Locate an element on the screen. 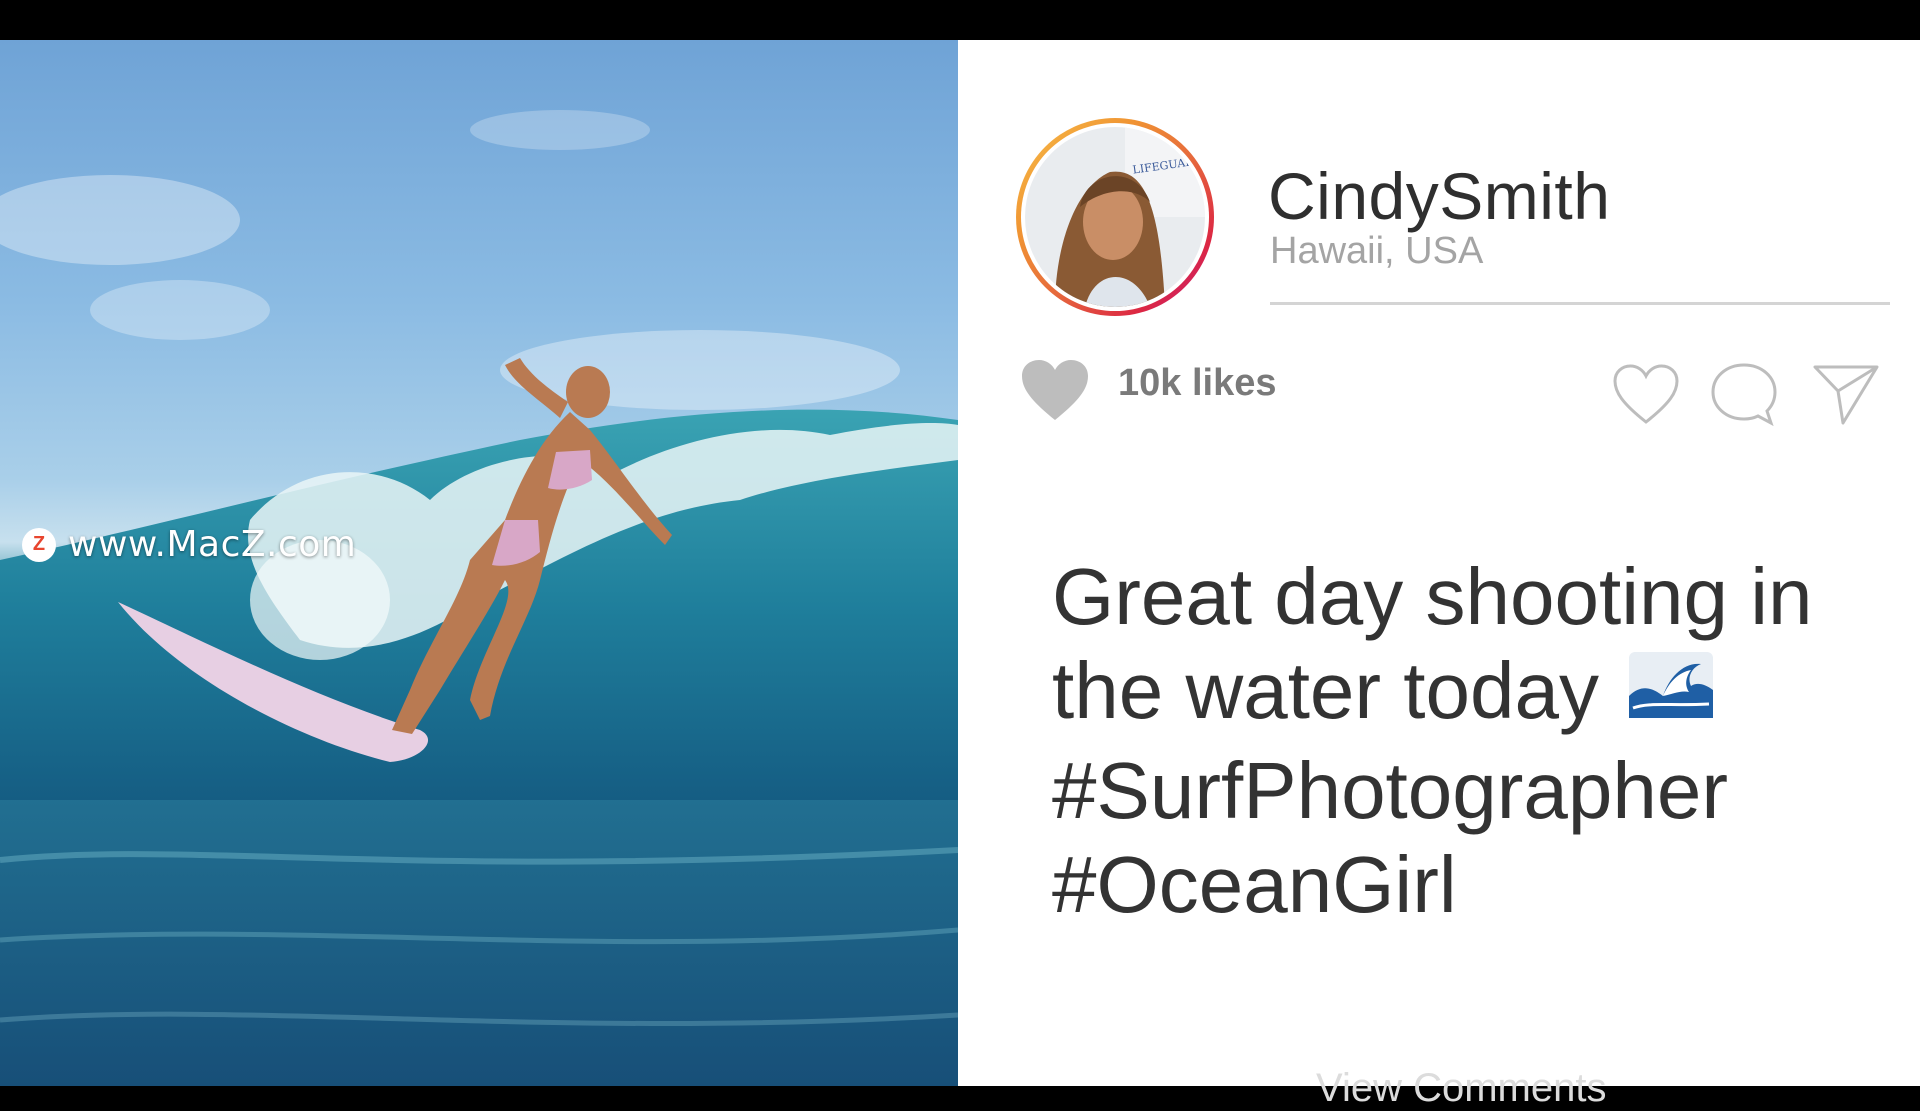  share-button is located at coordinates (1846, 394).